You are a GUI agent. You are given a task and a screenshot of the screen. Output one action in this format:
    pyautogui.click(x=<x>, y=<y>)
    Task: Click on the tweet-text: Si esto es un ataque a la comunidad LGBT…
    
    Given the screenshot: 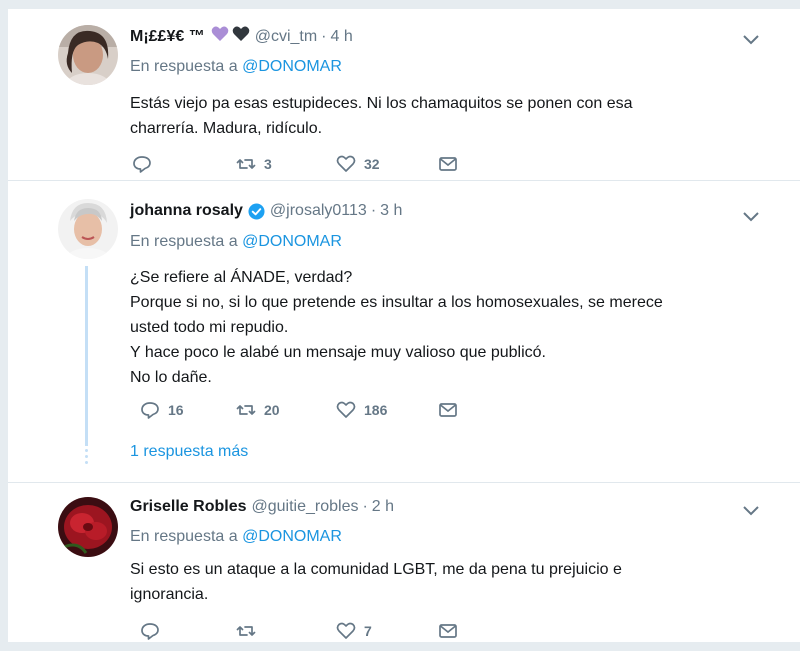 What is the action you would take?
    pyautogui.click(x=440, y=582)
    